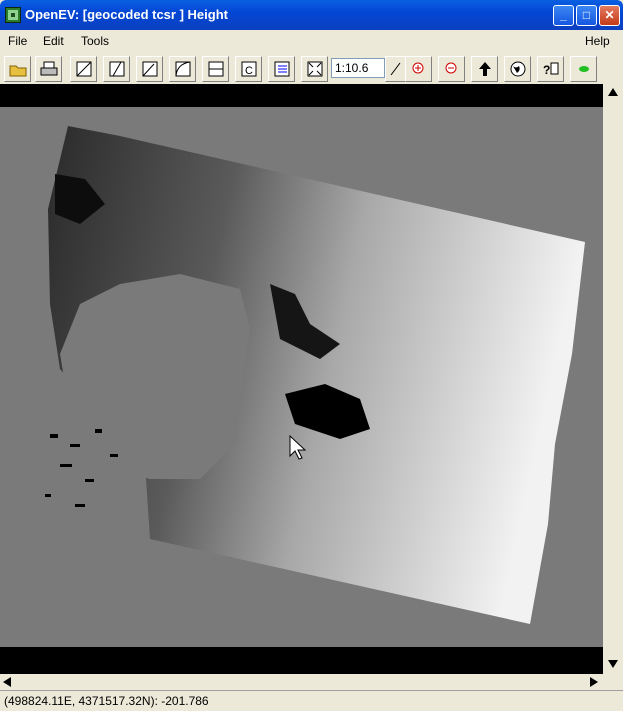 Image resolution: width=623 pixels, height=711 pixels. I want to click on svg-text: C, so click(249, 71).